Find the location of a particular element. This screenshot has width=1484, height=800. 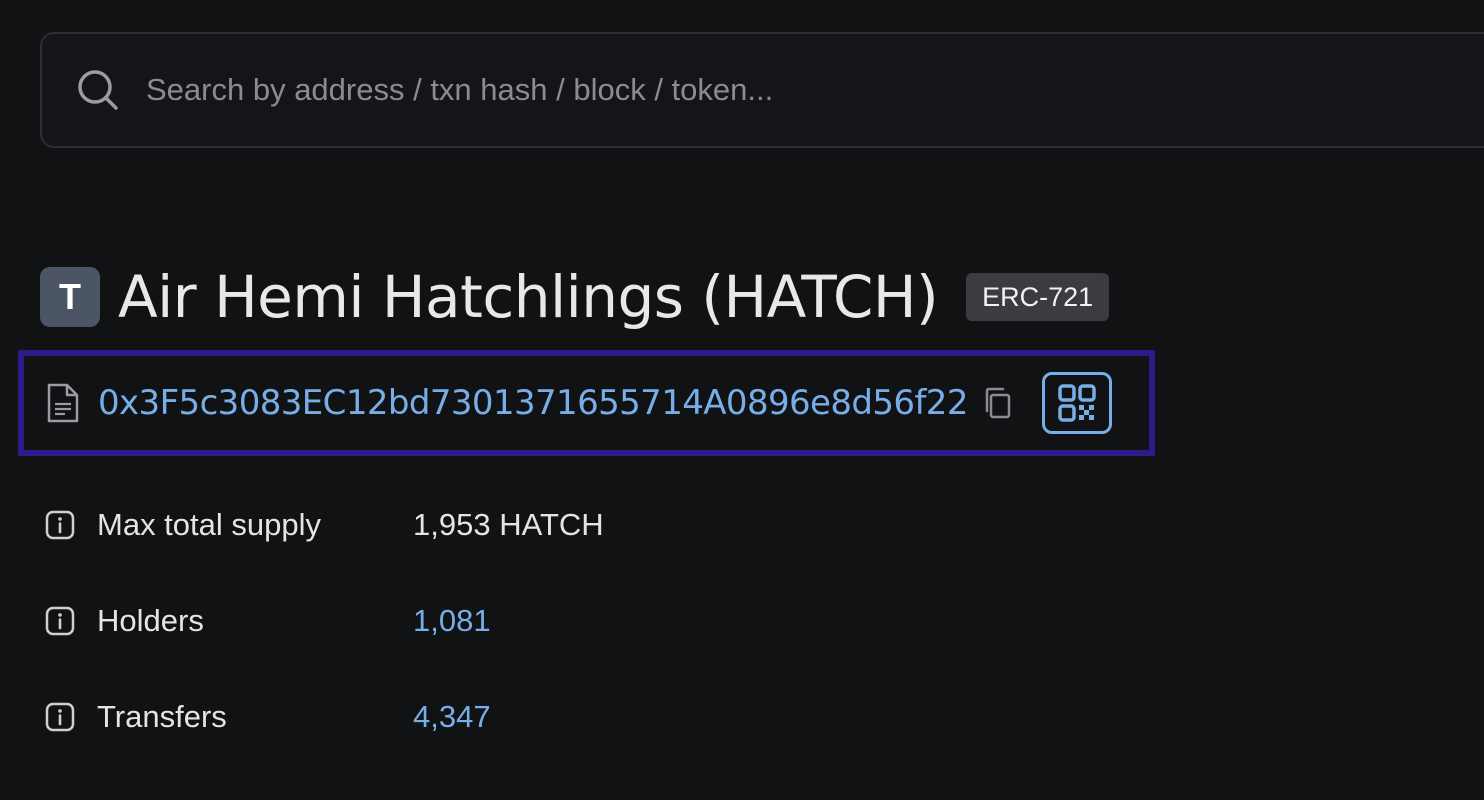

qr-code-icon is located at coordinates (1077, 403).